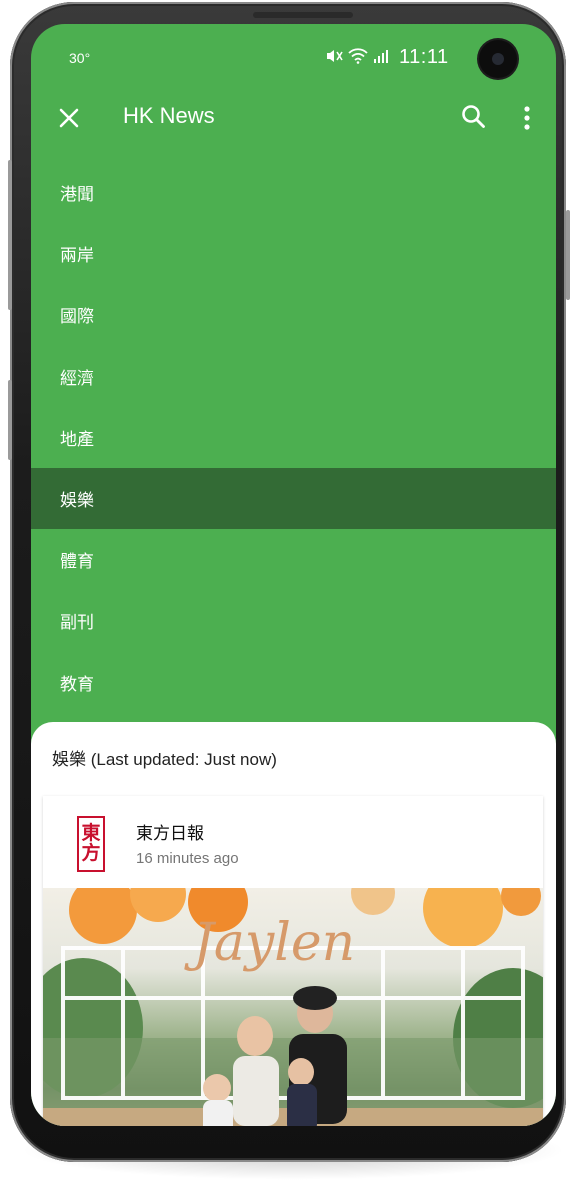  I want to click on search-button, so click(474, 117).